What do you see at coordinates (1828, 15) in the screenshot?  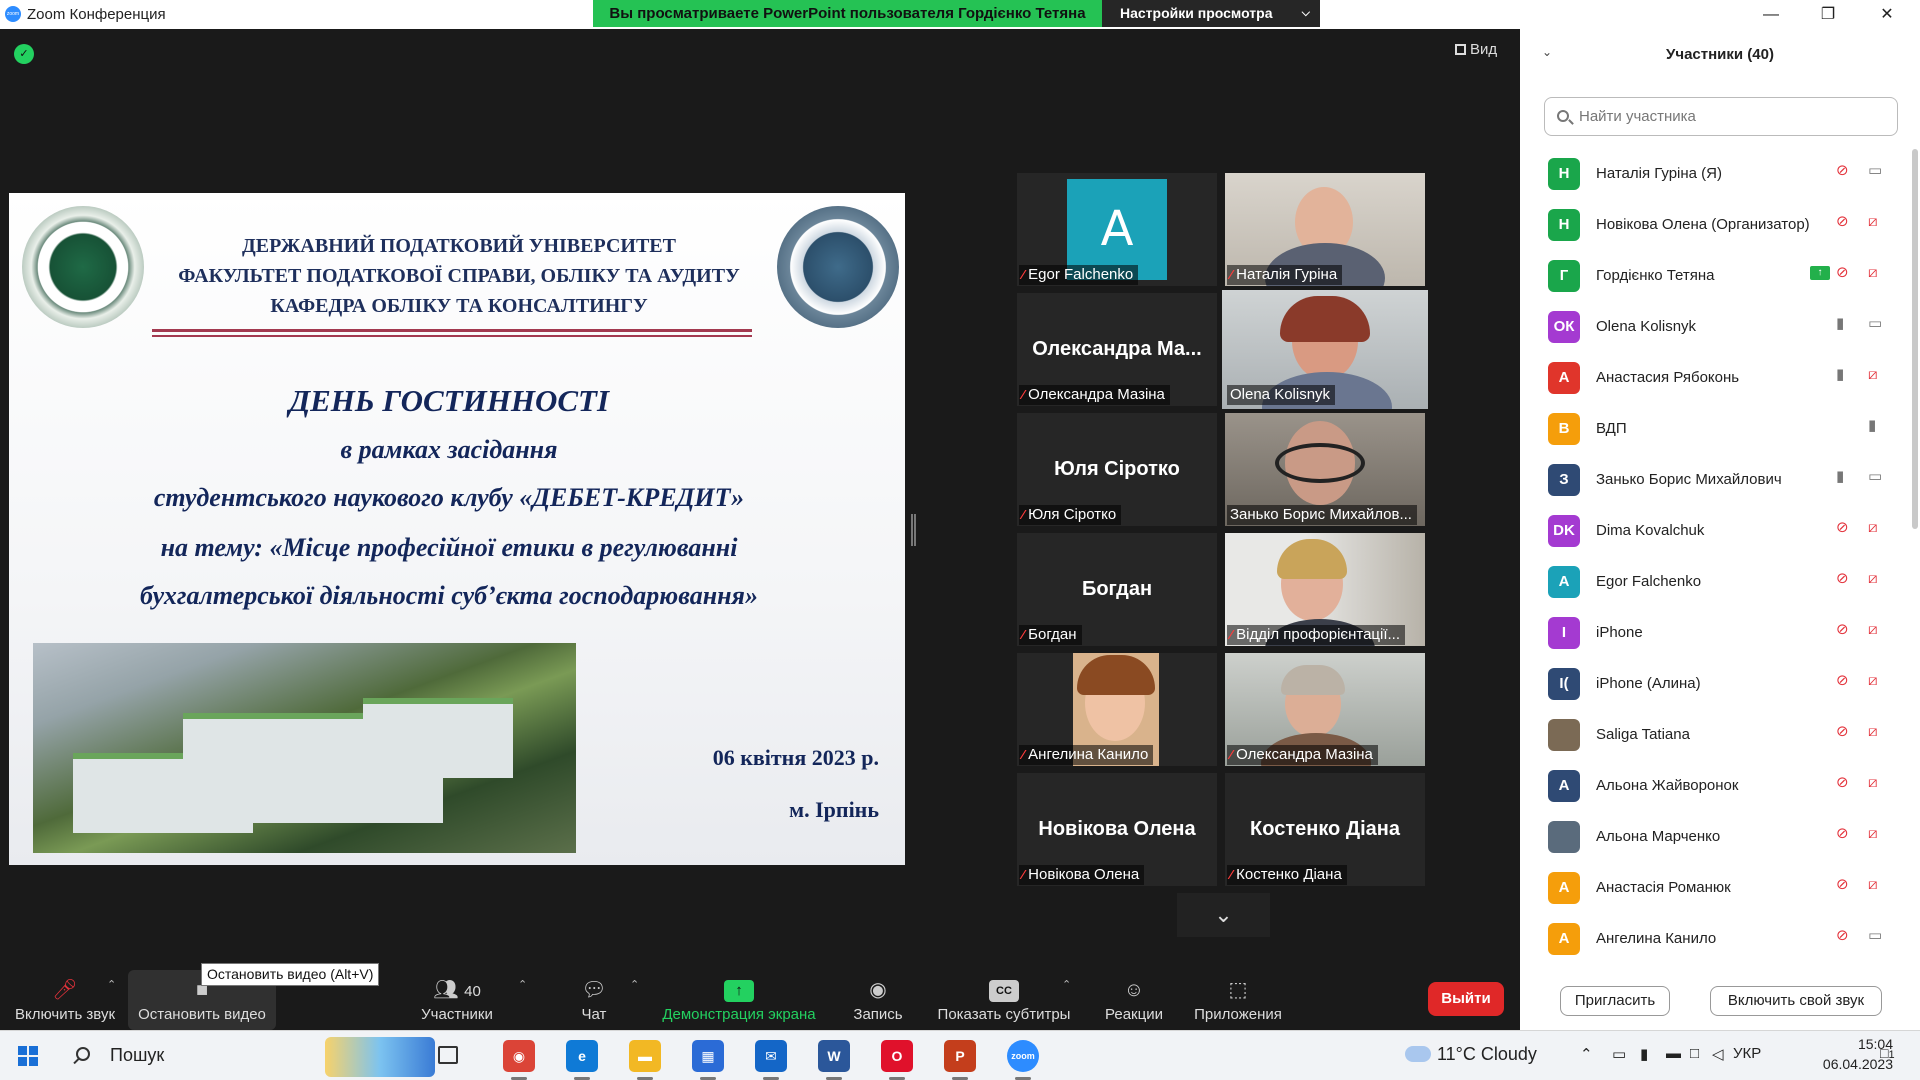 I see `maximize-icon: ❐` at bounding box center [1828, 15].